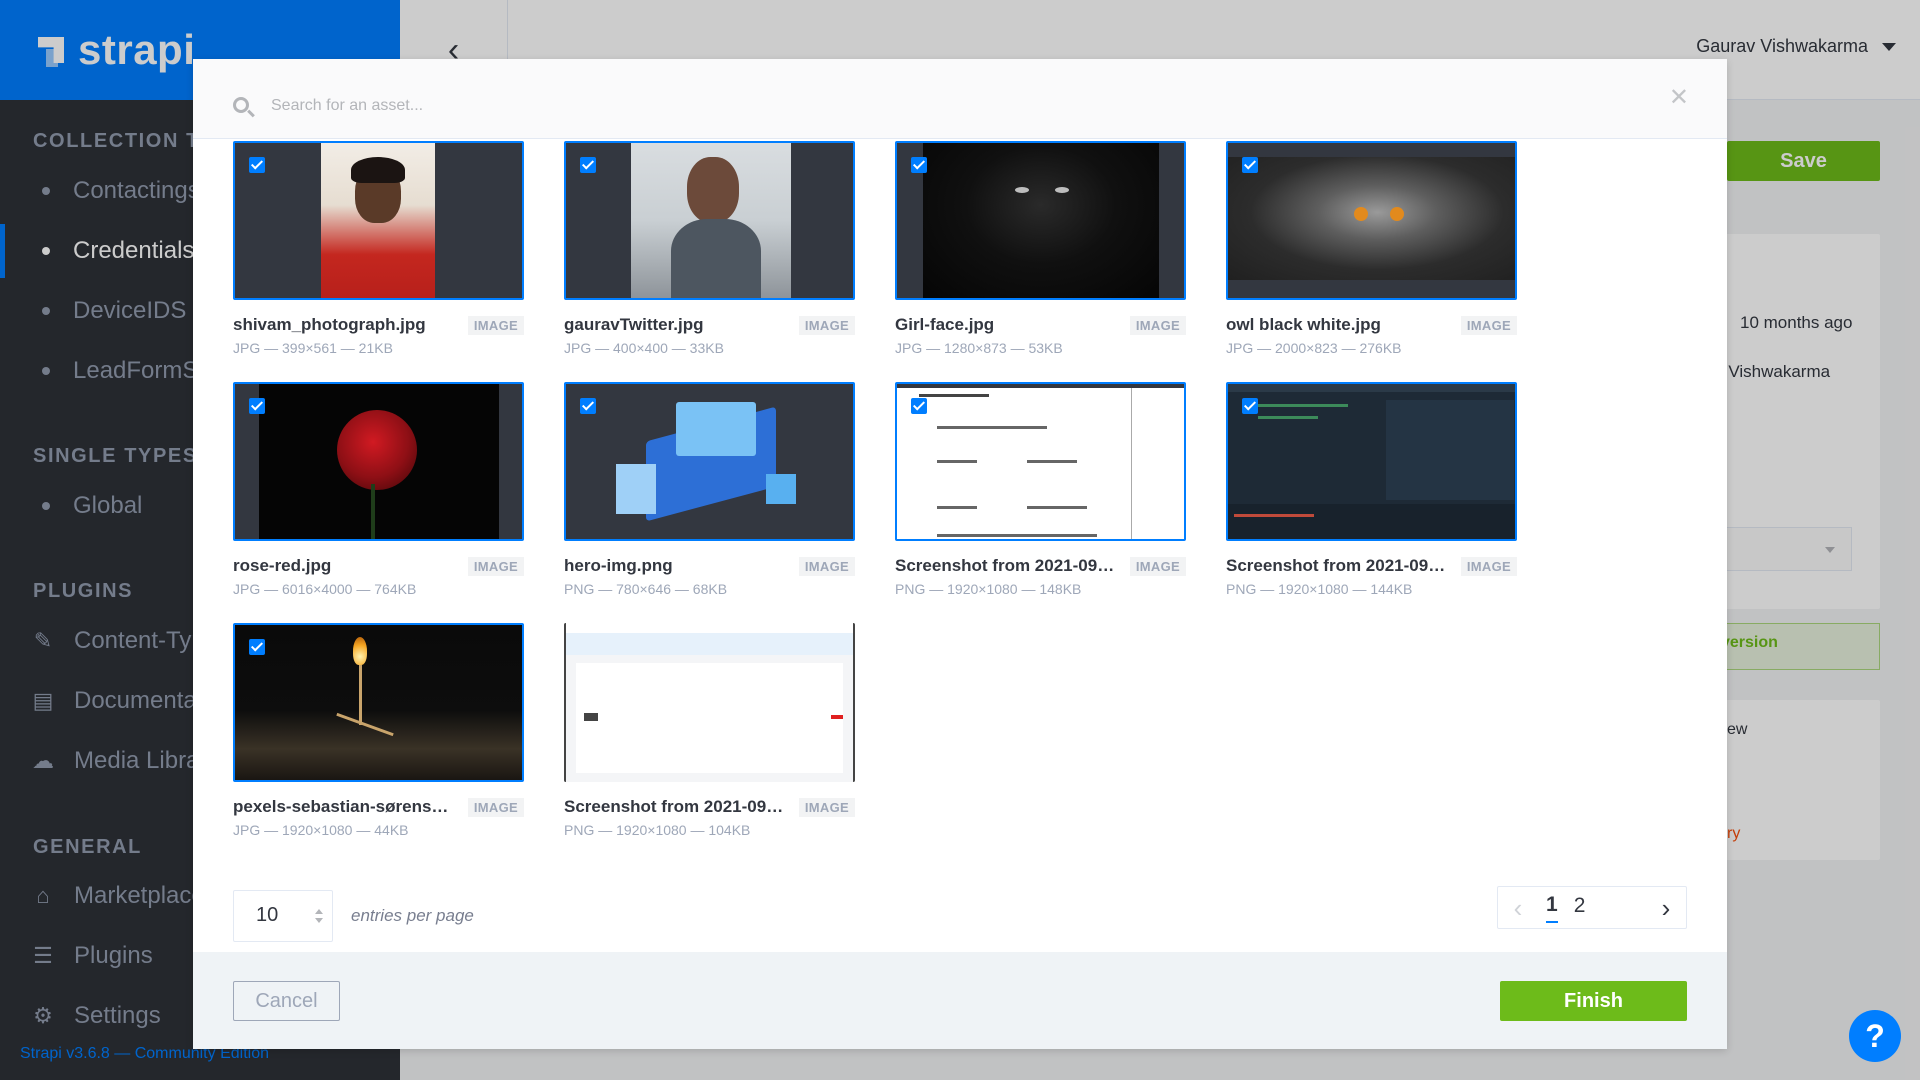 Image resolution: width=1920 pixels, height=1080 pixels. Describe the element at coordinates (1314, 348) in the screenshot. I see `asset-meta: JPG — 2000×823 — 276KB` at that location.